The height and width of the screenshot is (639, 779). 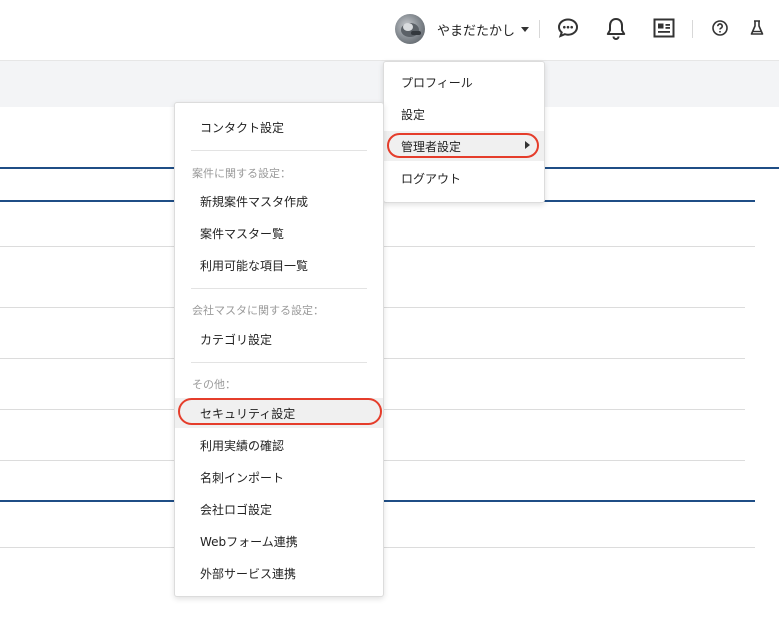 What do you see at coordinates (242, 445) in the screenshot?
I see `menu-item-label: 利用実績の確認` at bounding box center [242, 445].